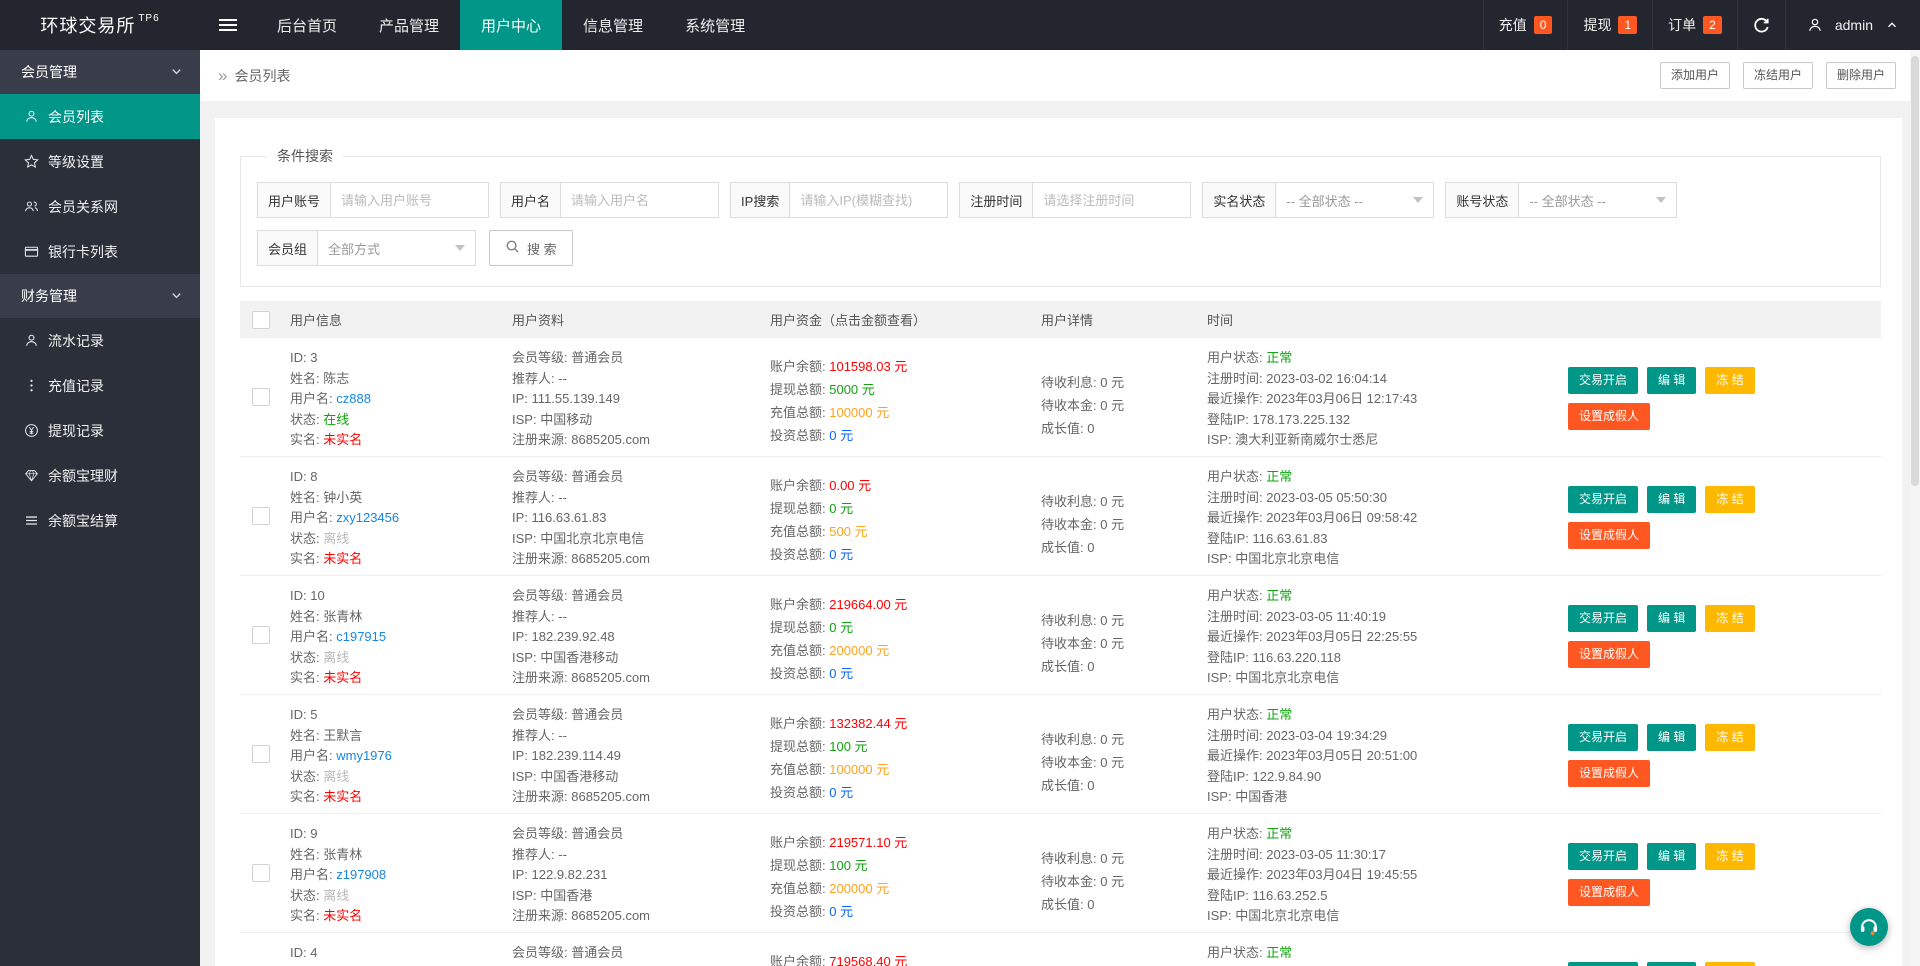  I want to click on refresh-button, so click(1760, 25).